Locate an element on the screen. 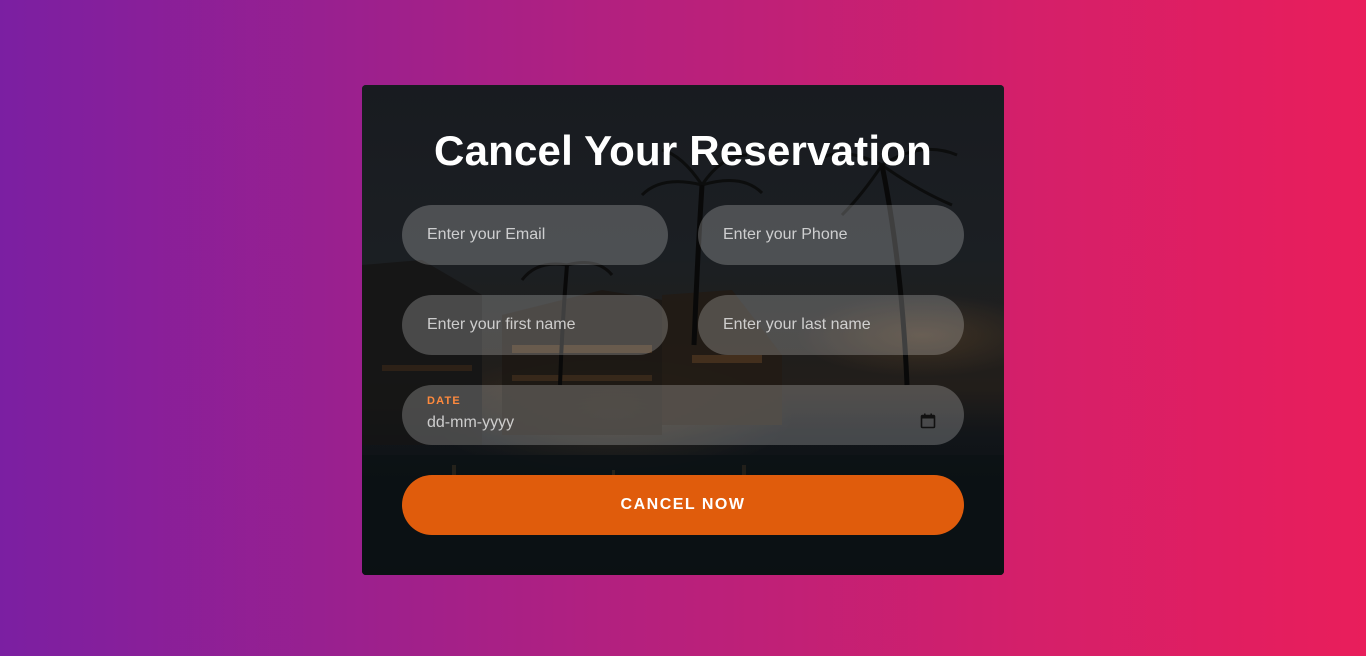  first-name-placeholder: Enter your first name is located at coordinates (501, 324).